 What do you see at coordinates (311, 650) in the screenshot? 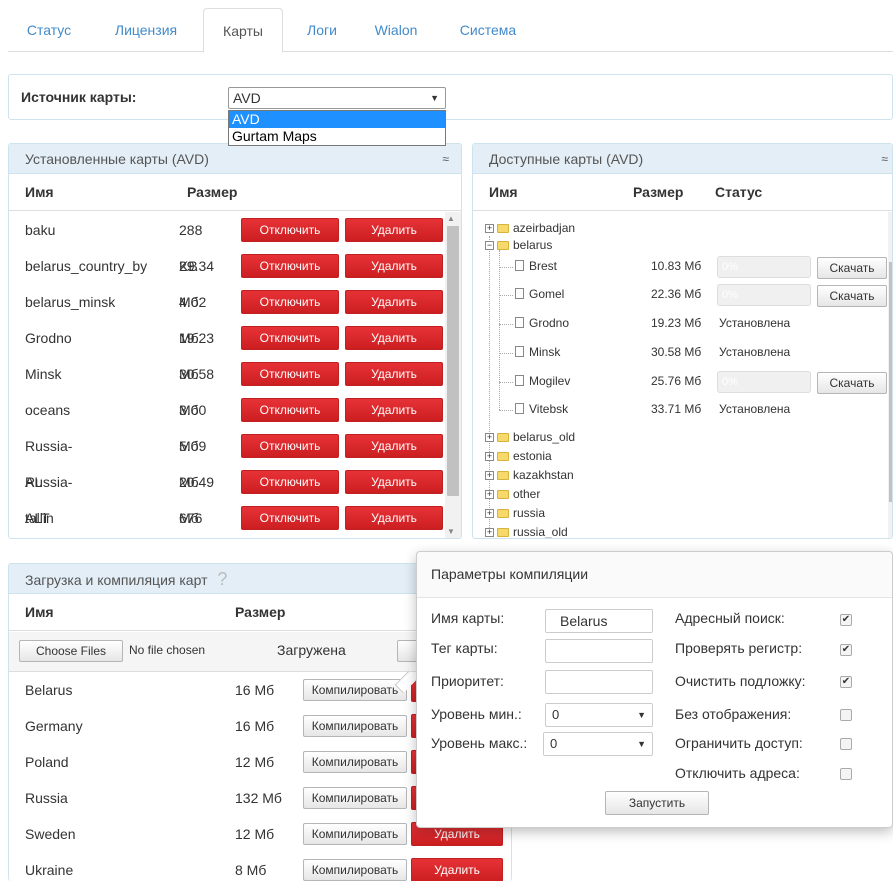
I see `uploaded-label: Загружена` at bounding box center [311, 650].